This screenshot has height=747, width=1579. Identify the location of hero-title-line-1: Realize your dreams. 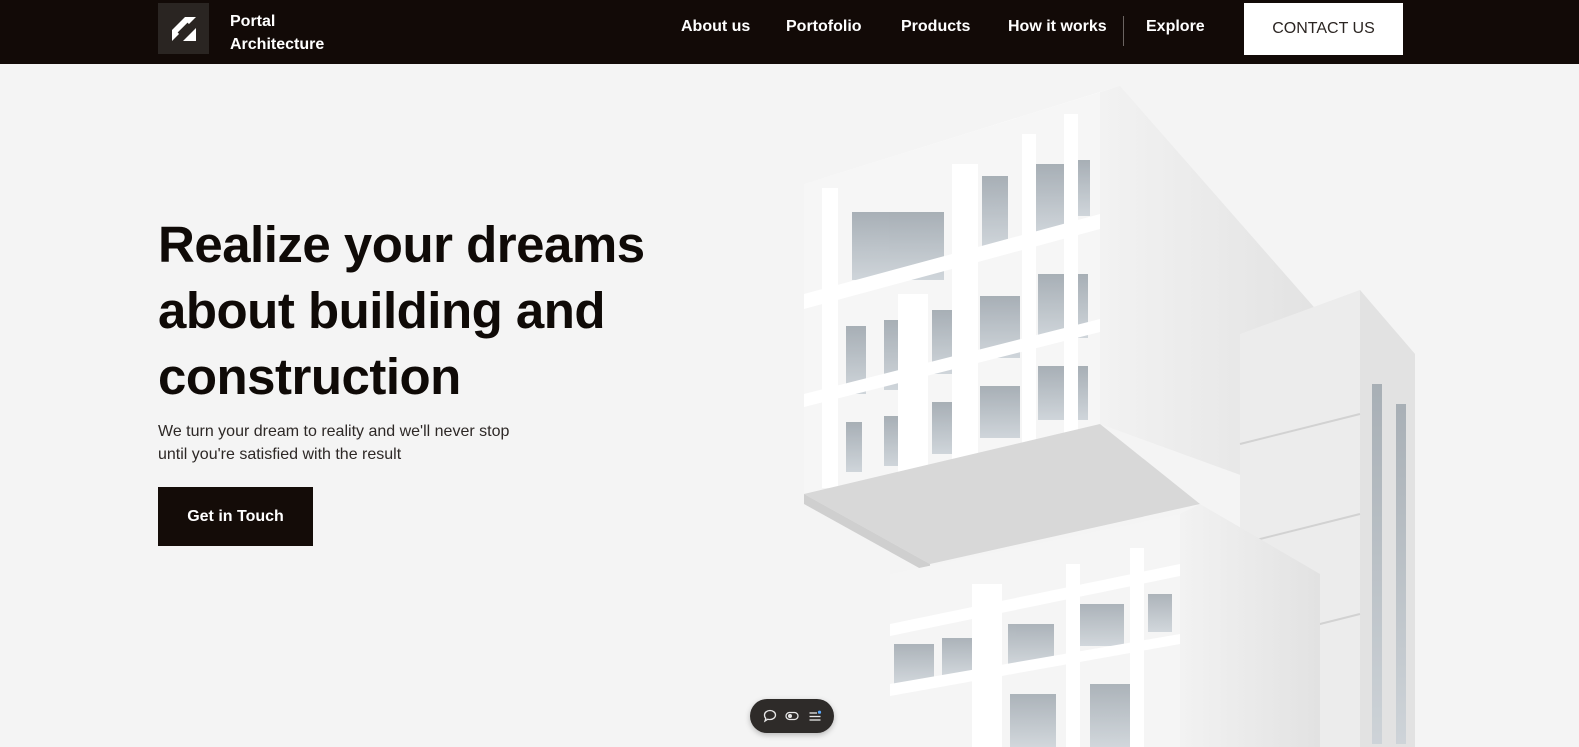
(401, 244).